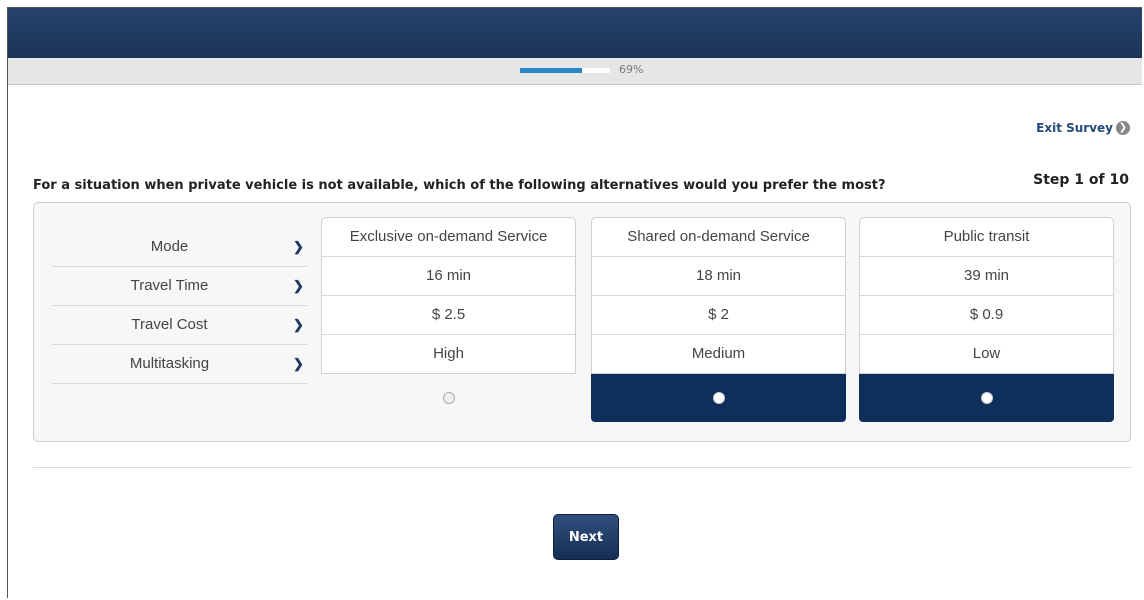  What do you see at coordinates (448, 353) in the screenshot?
I see `multitasking-cell: High` at bounding box center [448, 353].